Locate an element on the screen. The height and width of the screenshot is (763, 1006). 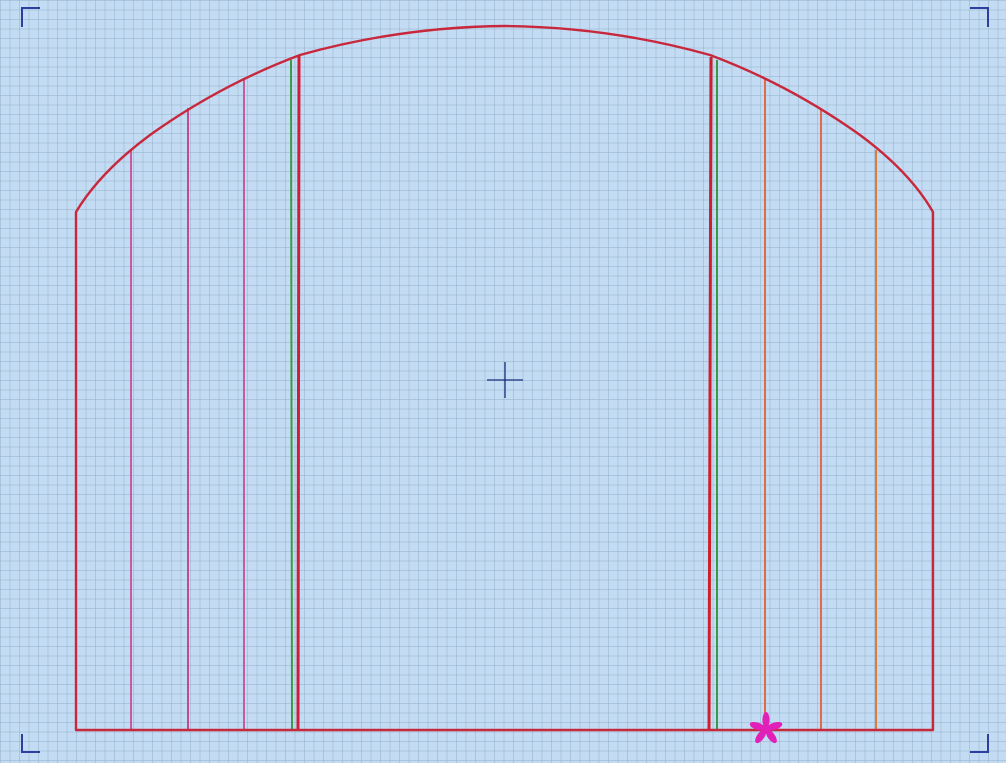
hoop-center-mark is located at coordinates (505, 380).